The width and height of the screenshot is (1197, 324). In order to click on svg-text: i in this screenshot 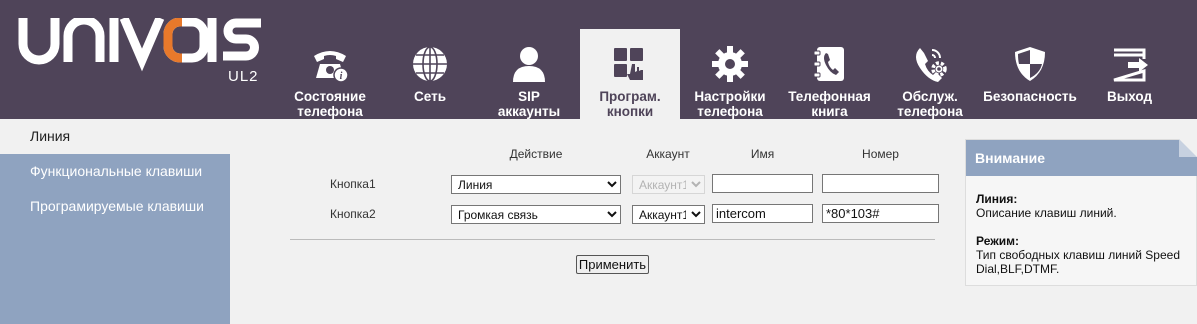, I will do `click(341, 76)`.